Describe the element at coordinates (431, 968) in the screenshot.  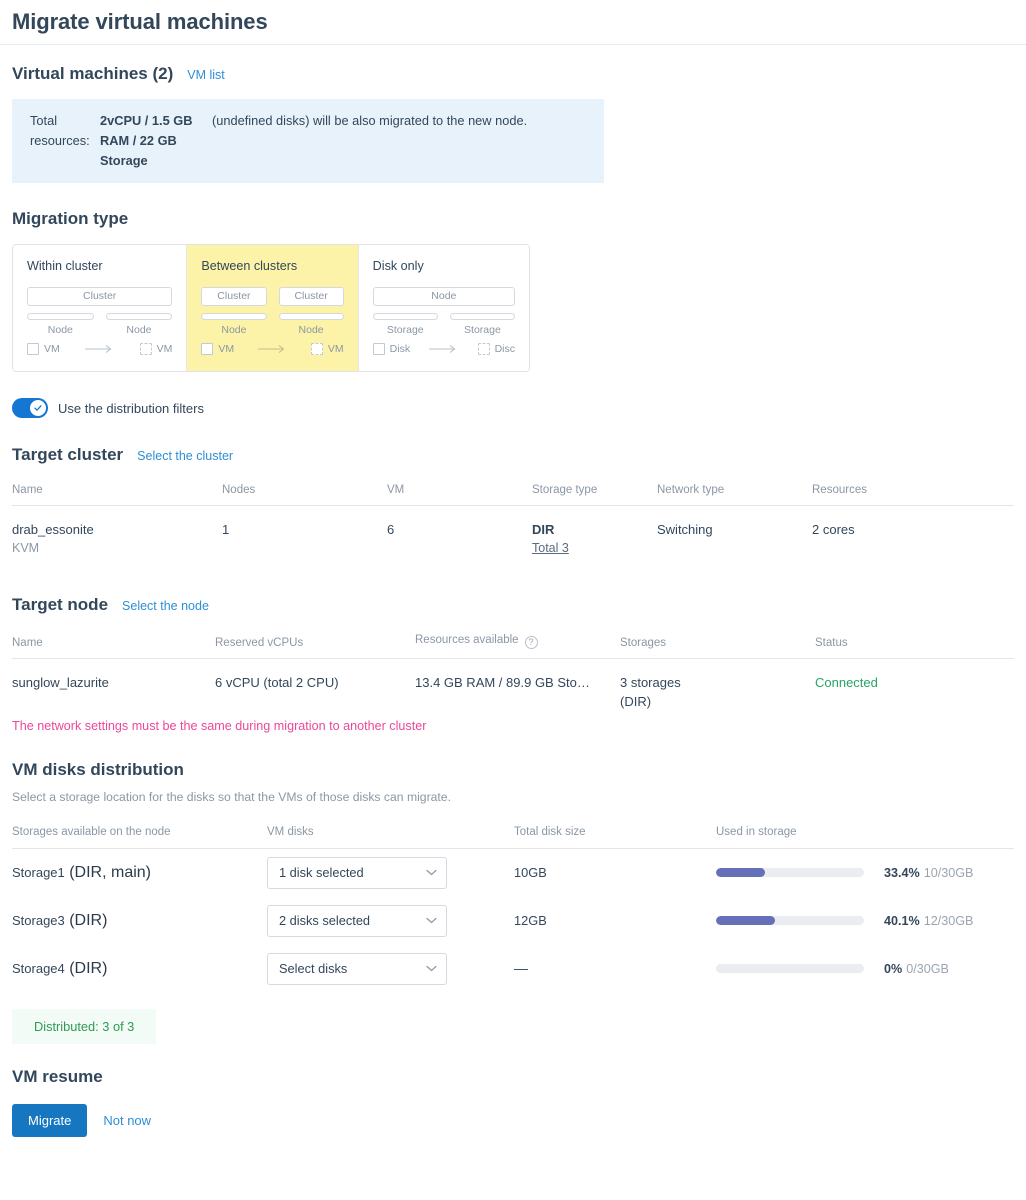
I see `chevron-down-icon` at that location.